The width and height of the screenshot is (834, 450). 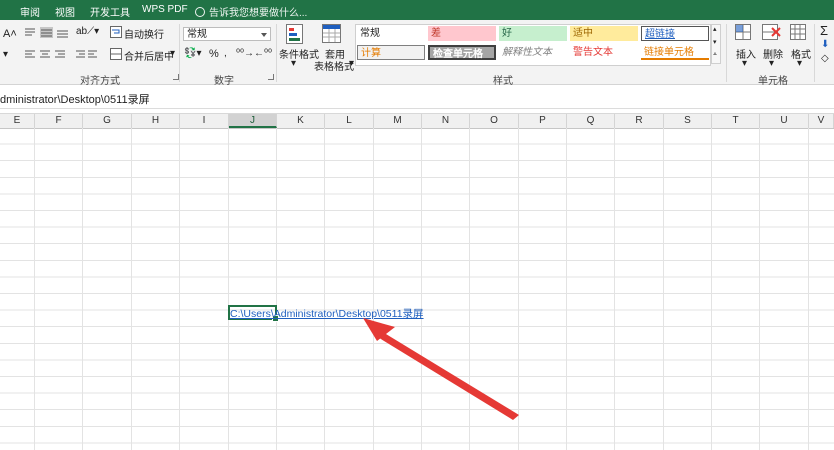 What do you see at coordinates (825, 44) in the screenshot?
I see `fill-icon: ⬇` at bounding box center [825, 44].